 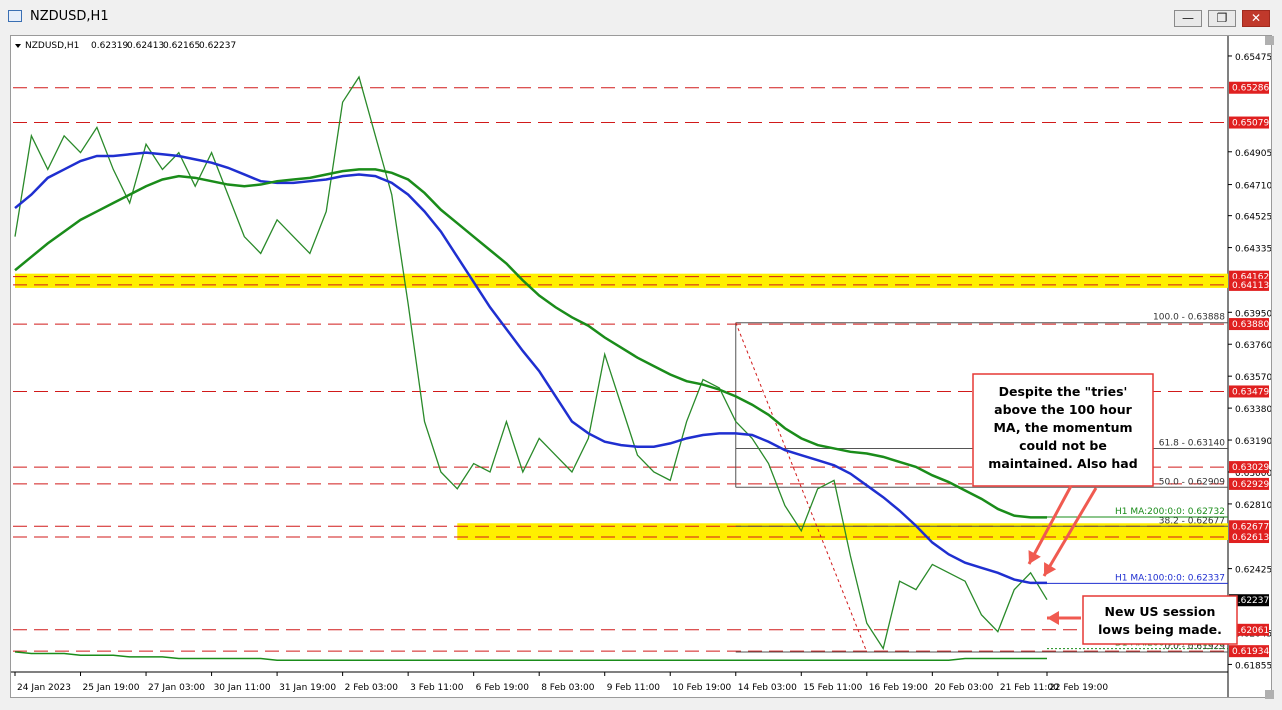 What do you see at coordinates (1256, 18) in the screenshot?
I see `close-button: ✕` at bounding box center [1256, 18].